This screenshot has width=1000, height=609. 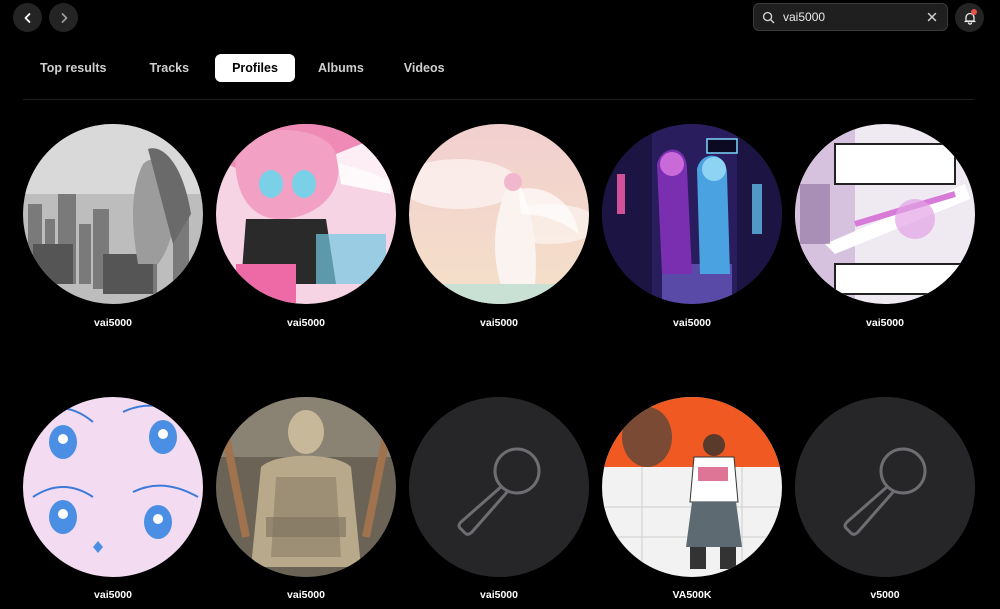 I want to click on chevron-right-icon, so click(x=64, y=17).